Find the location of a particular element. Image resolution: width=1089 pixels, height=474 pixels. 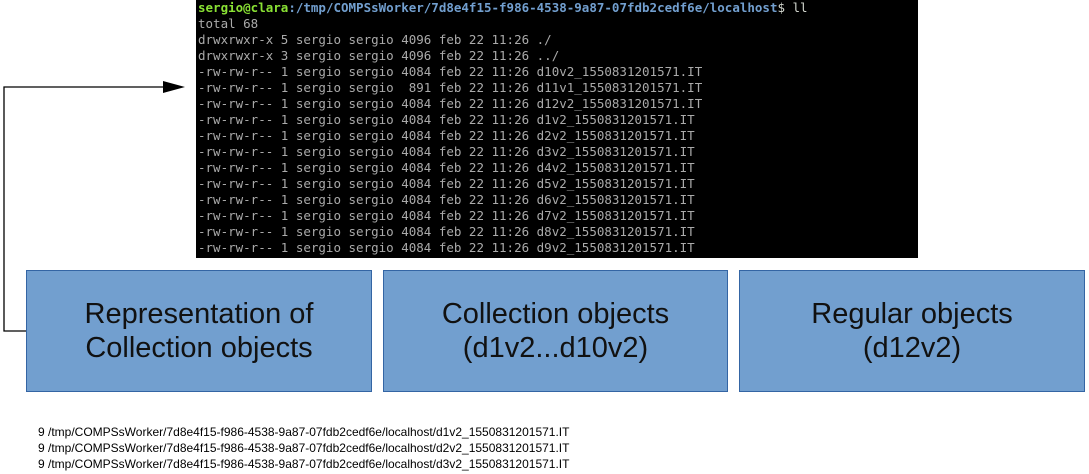

box-regular-objects: Regular objects (d12v2) is located at coordinates (912, 331).